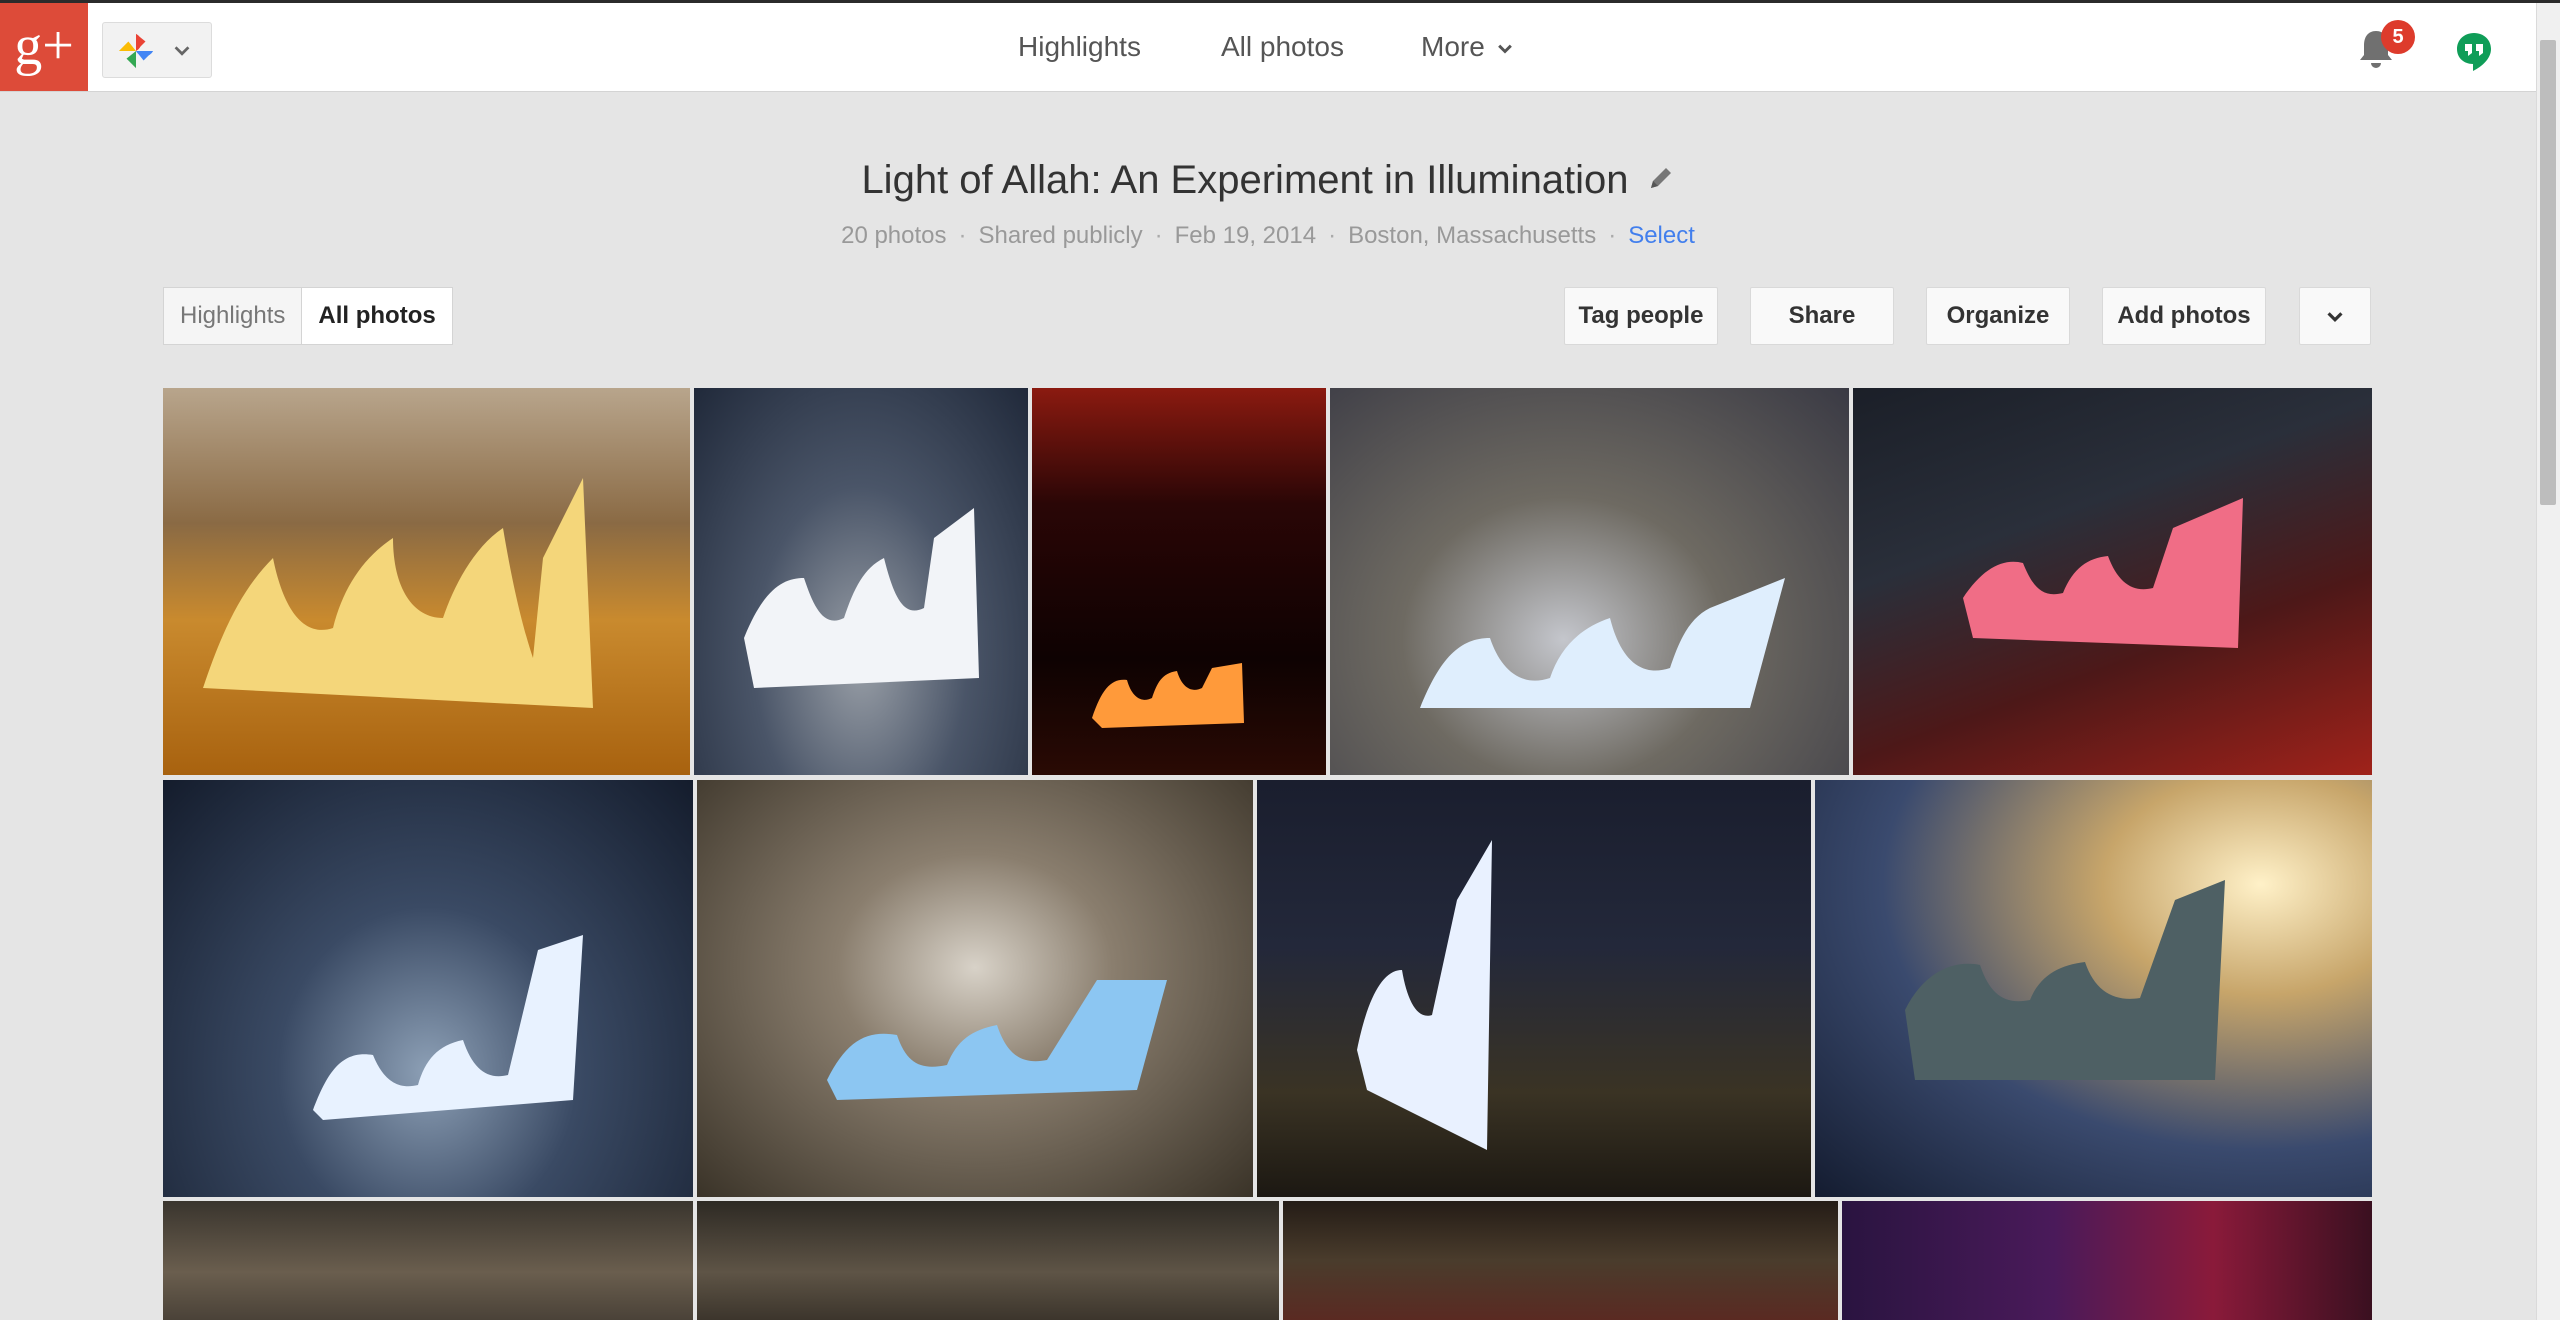 This screenshot has width=2560, height=1320. I want to click on nav-highlights: Highlights, so click(1079, 47).